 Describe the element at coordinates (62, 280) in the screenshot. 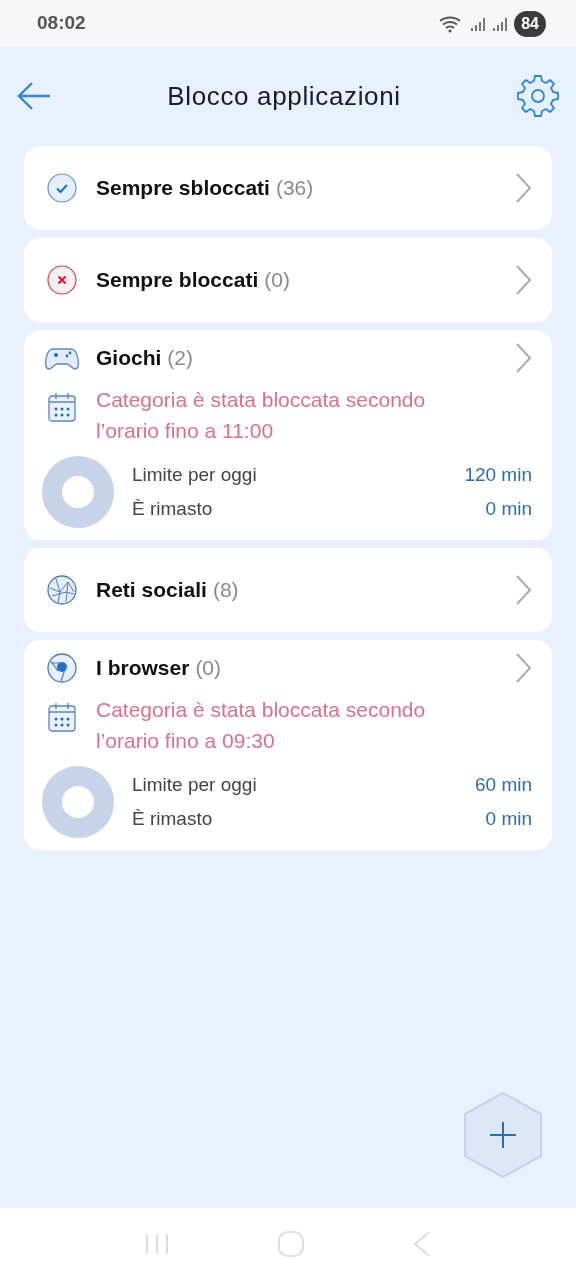

I see `cross-icon` at that location.